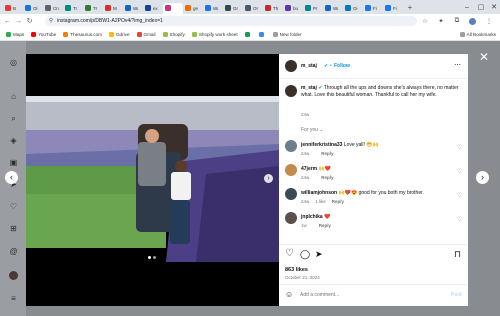  Describe the element at coordinates (193, 8) in the screenshot. I see `browser-tab: ge` at that location.